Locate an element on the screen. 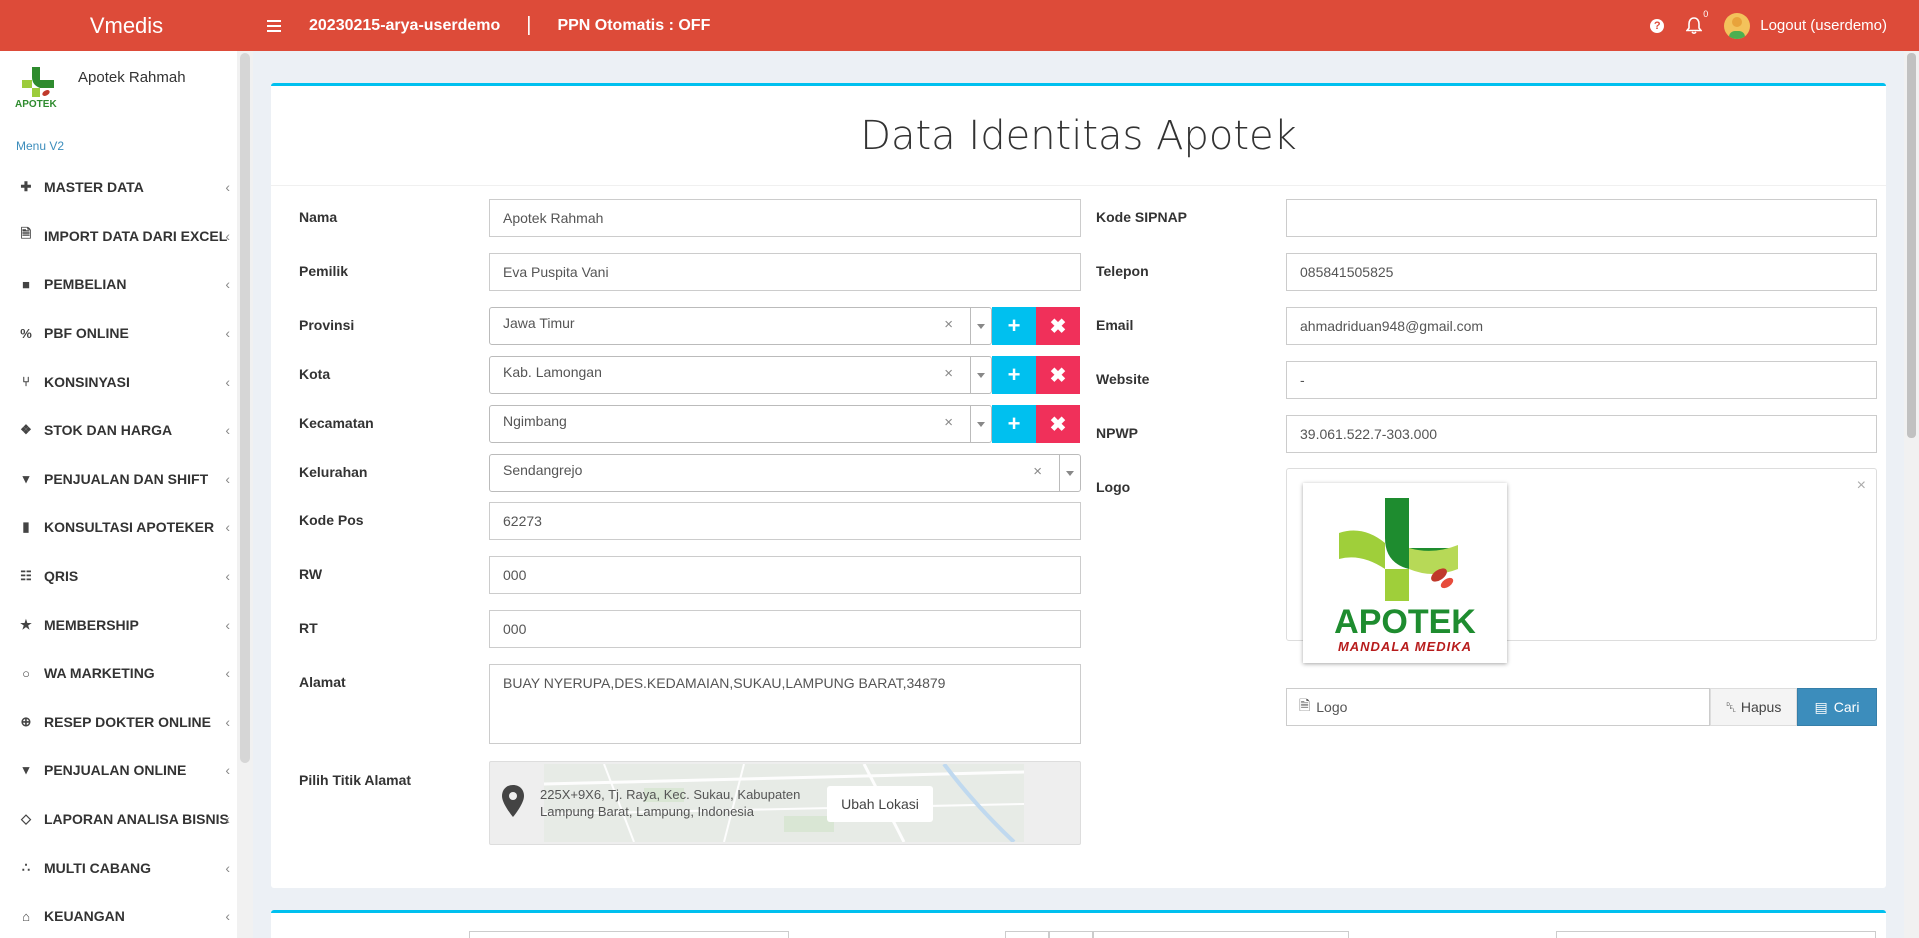 Image resolution: width=1919 pixels, height=938 pixels. menu-version-link: Menu V2 is located at coordinates (126, 144).